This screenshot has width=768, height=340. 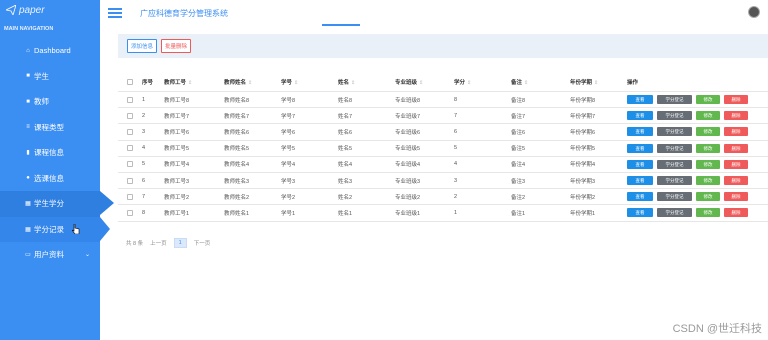 What do you see at coordinates (250, 82) in the screenshot?
I see `header-teacher-name: 教师姓名 ⇳` at bounding box center [250, 82].